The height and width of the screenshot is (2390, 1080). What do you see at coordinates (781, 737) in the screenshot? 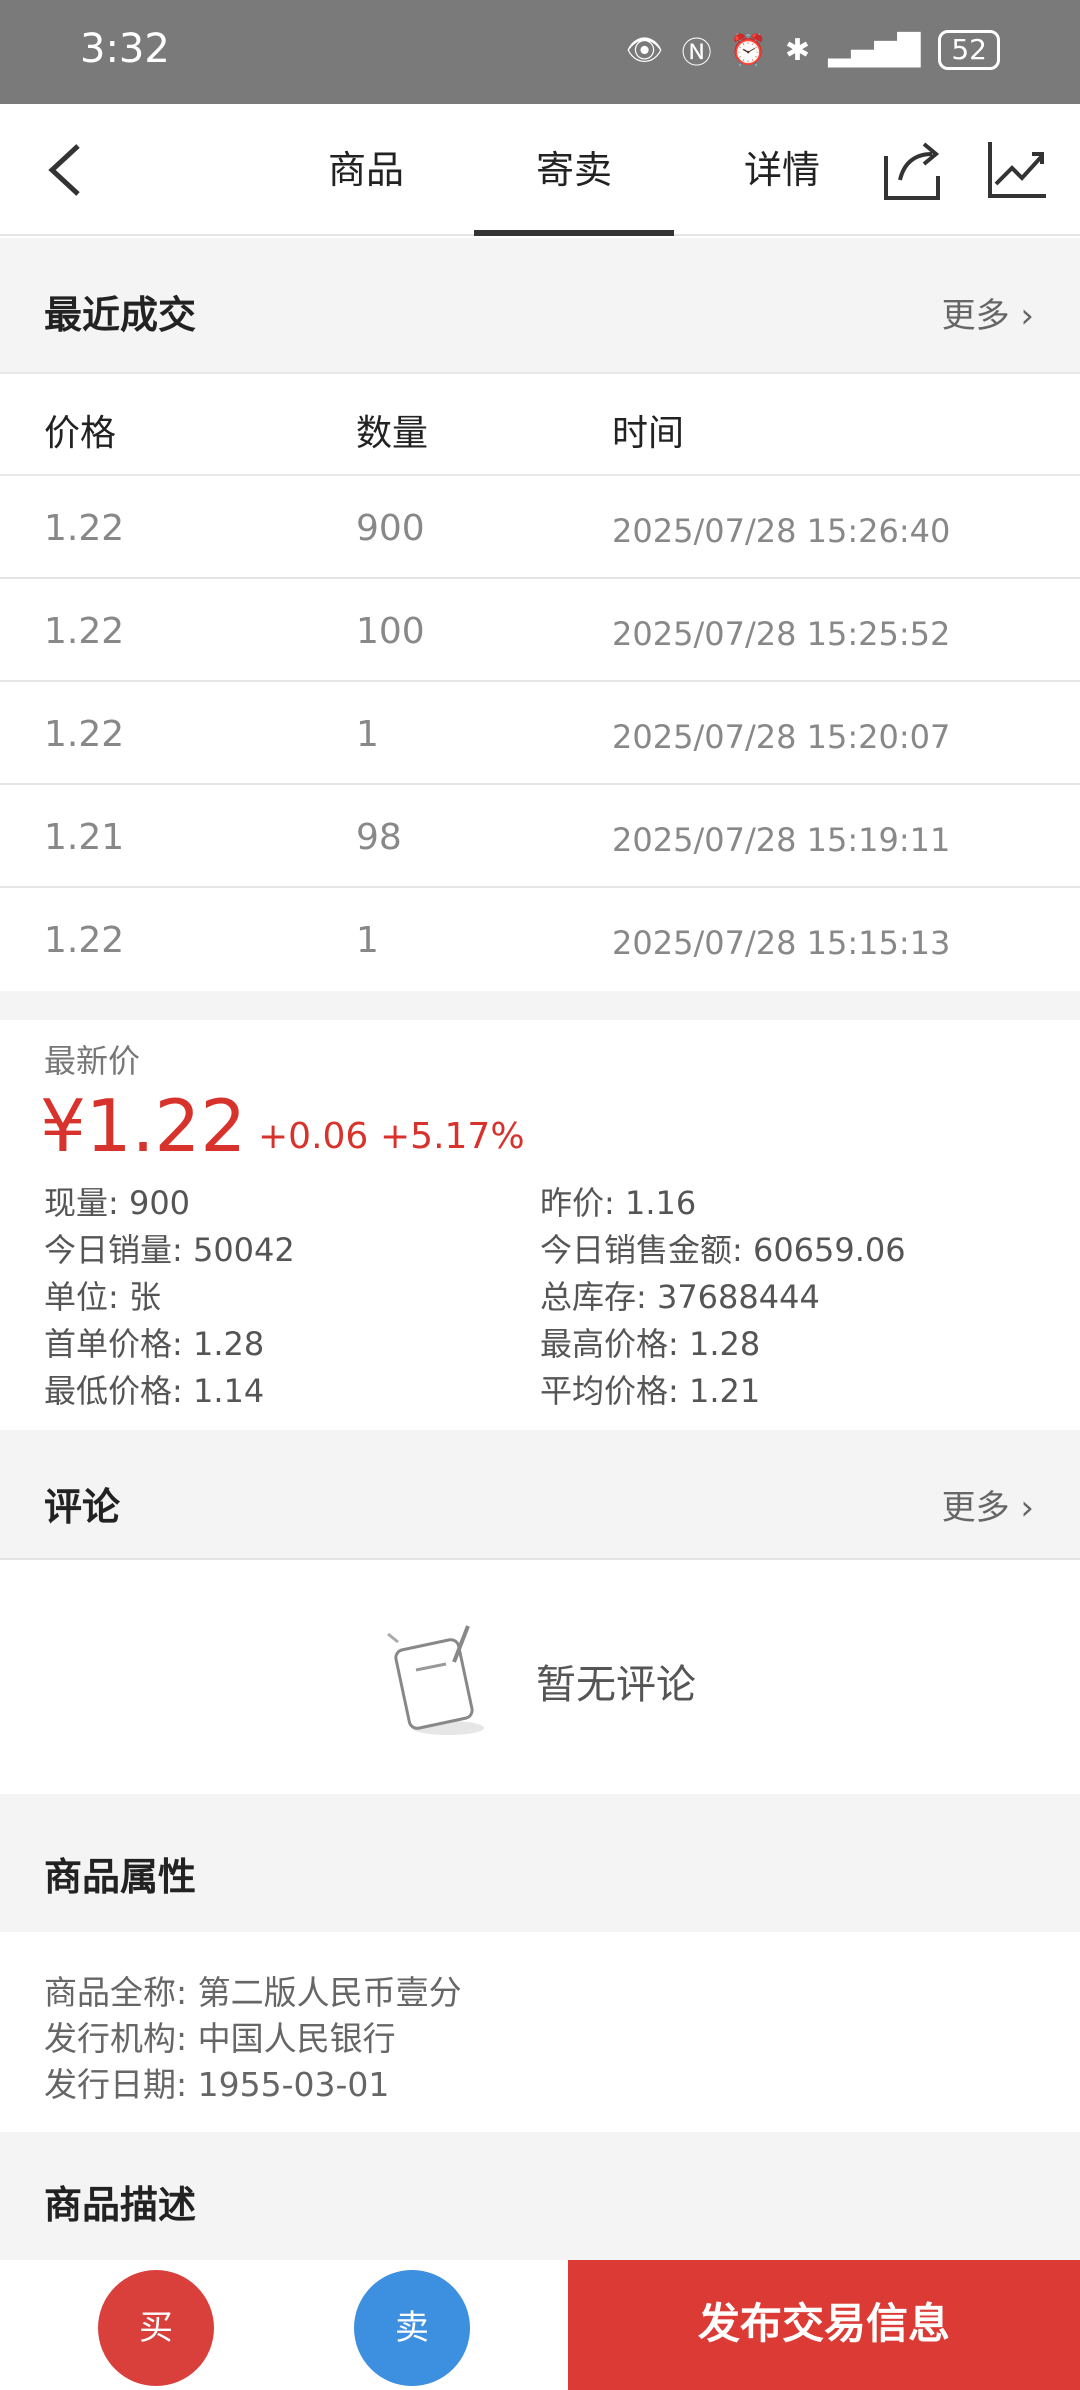
I see `cell-time: 2025/07/28 15:20:07` at bounding box center [781, 737].